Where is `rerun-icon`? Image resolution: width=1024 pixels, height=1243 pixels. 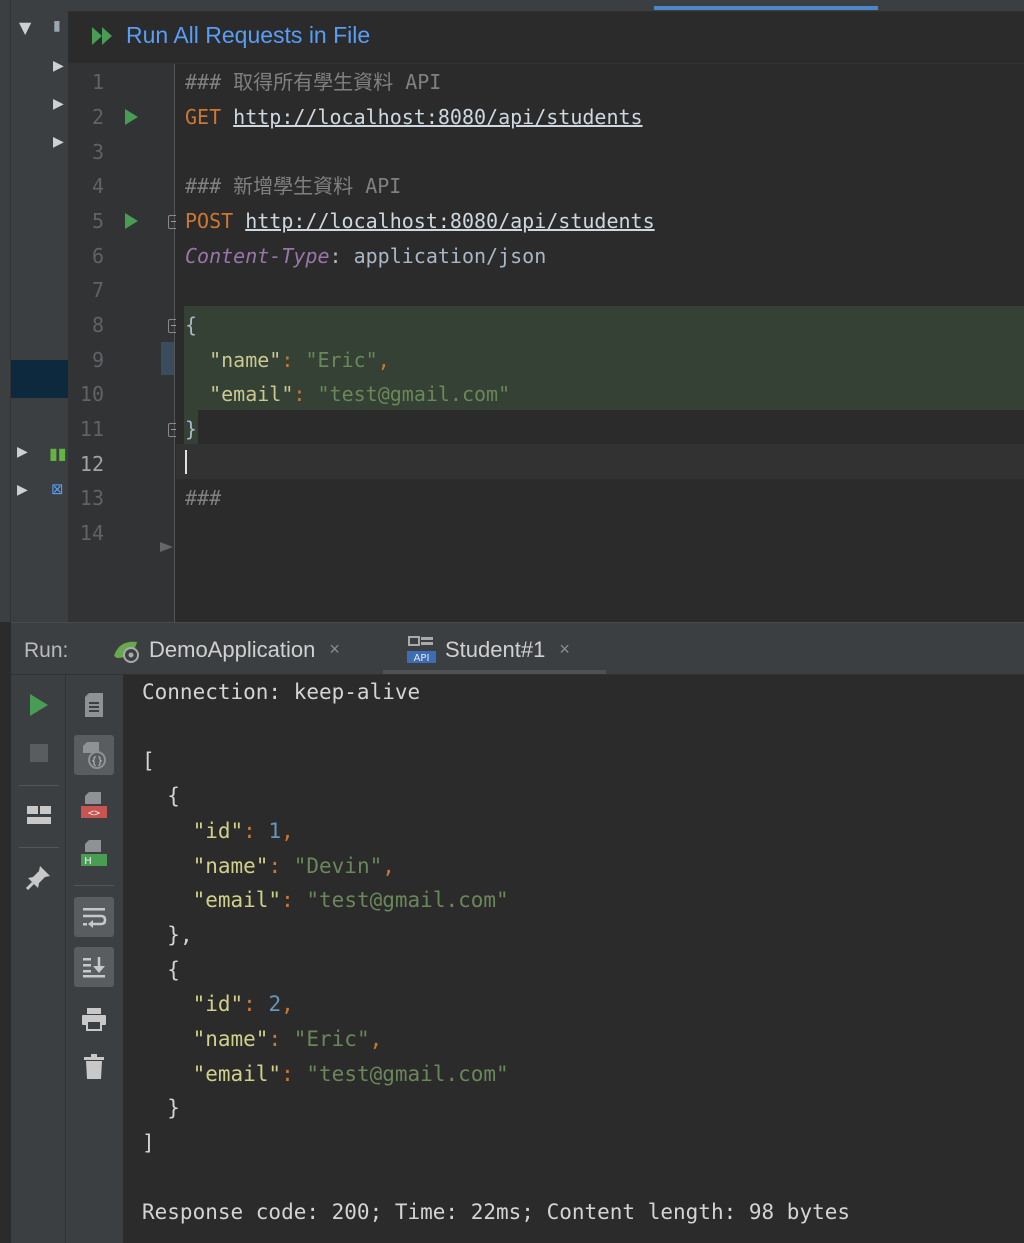 rerun-icon is located at coordinates (39, 705).